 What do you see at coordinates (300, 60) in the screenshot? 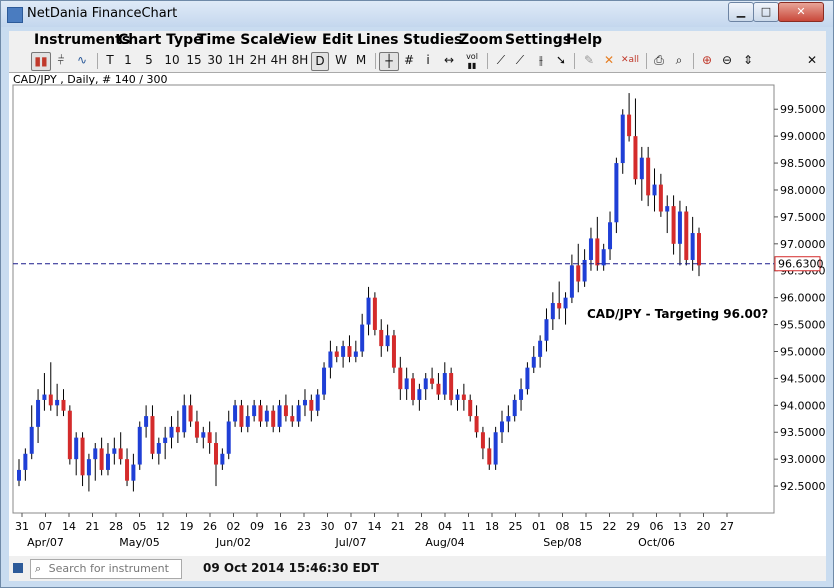
I see `timescale-8h: 8H` at bounding box center [300, 60].